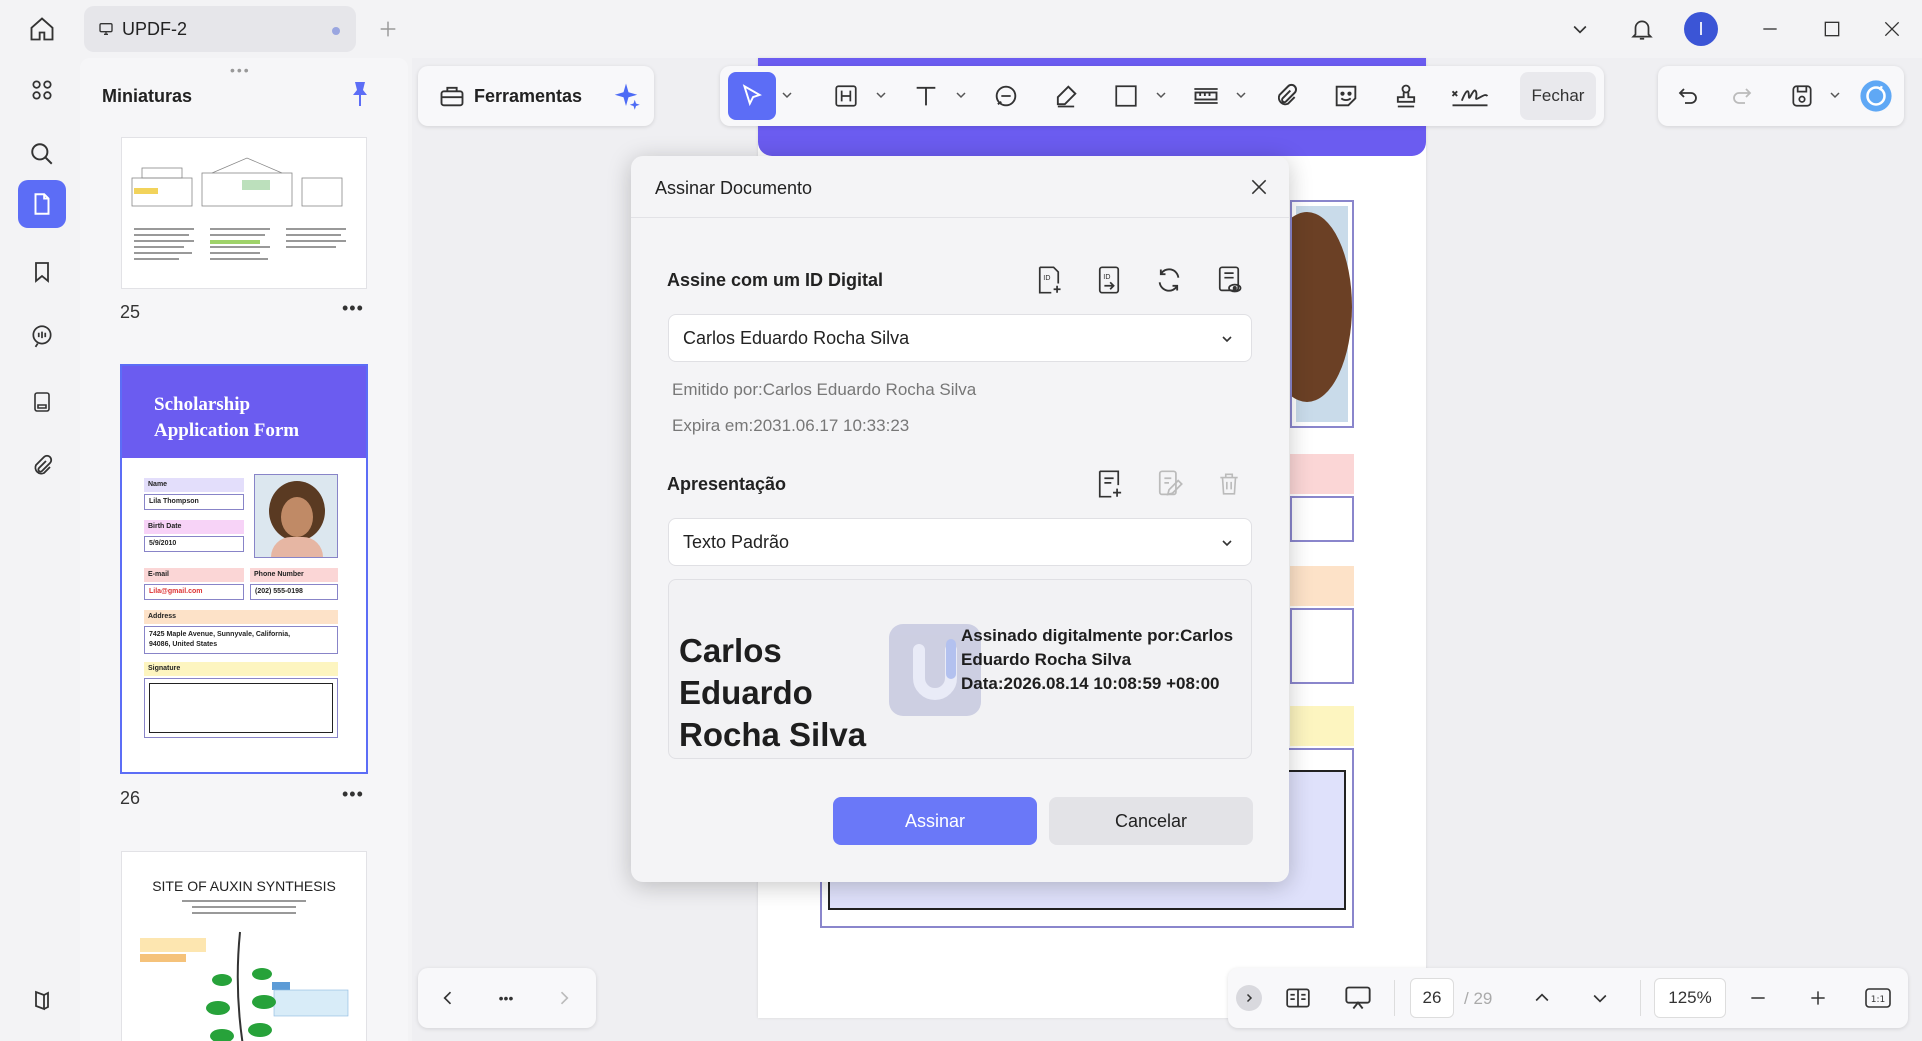 The width and height of the screenshot is (1922, 1041). What do you see at coordinates (727, 484) in the screenshot?
I see `appearance-section-title: Apresentação` at bounding box center [727, 484].